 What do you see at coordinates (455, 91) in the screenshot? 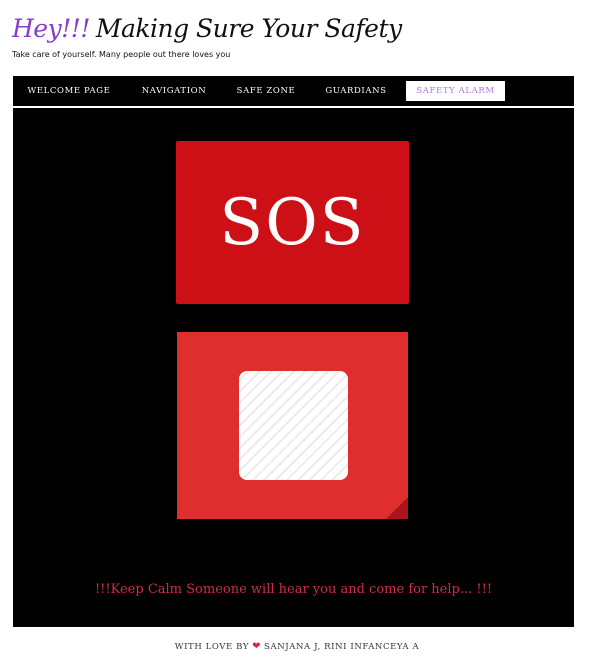
I see `nav-item-safety-alarm: Safety Alarm` at bounding box center [455, 91].